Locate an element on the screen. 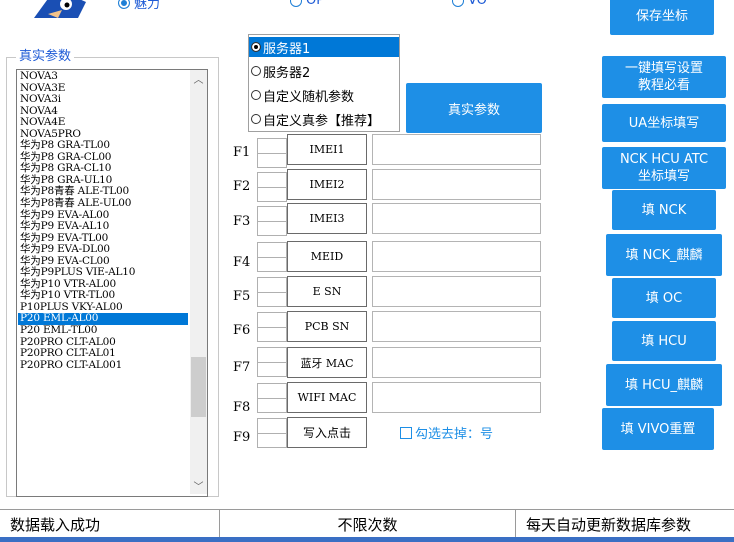 The width and height of the screenshot is (734, 542). device-list-item: 华为P8青春 ALE-UL00 is located at coordinates (103, 203).